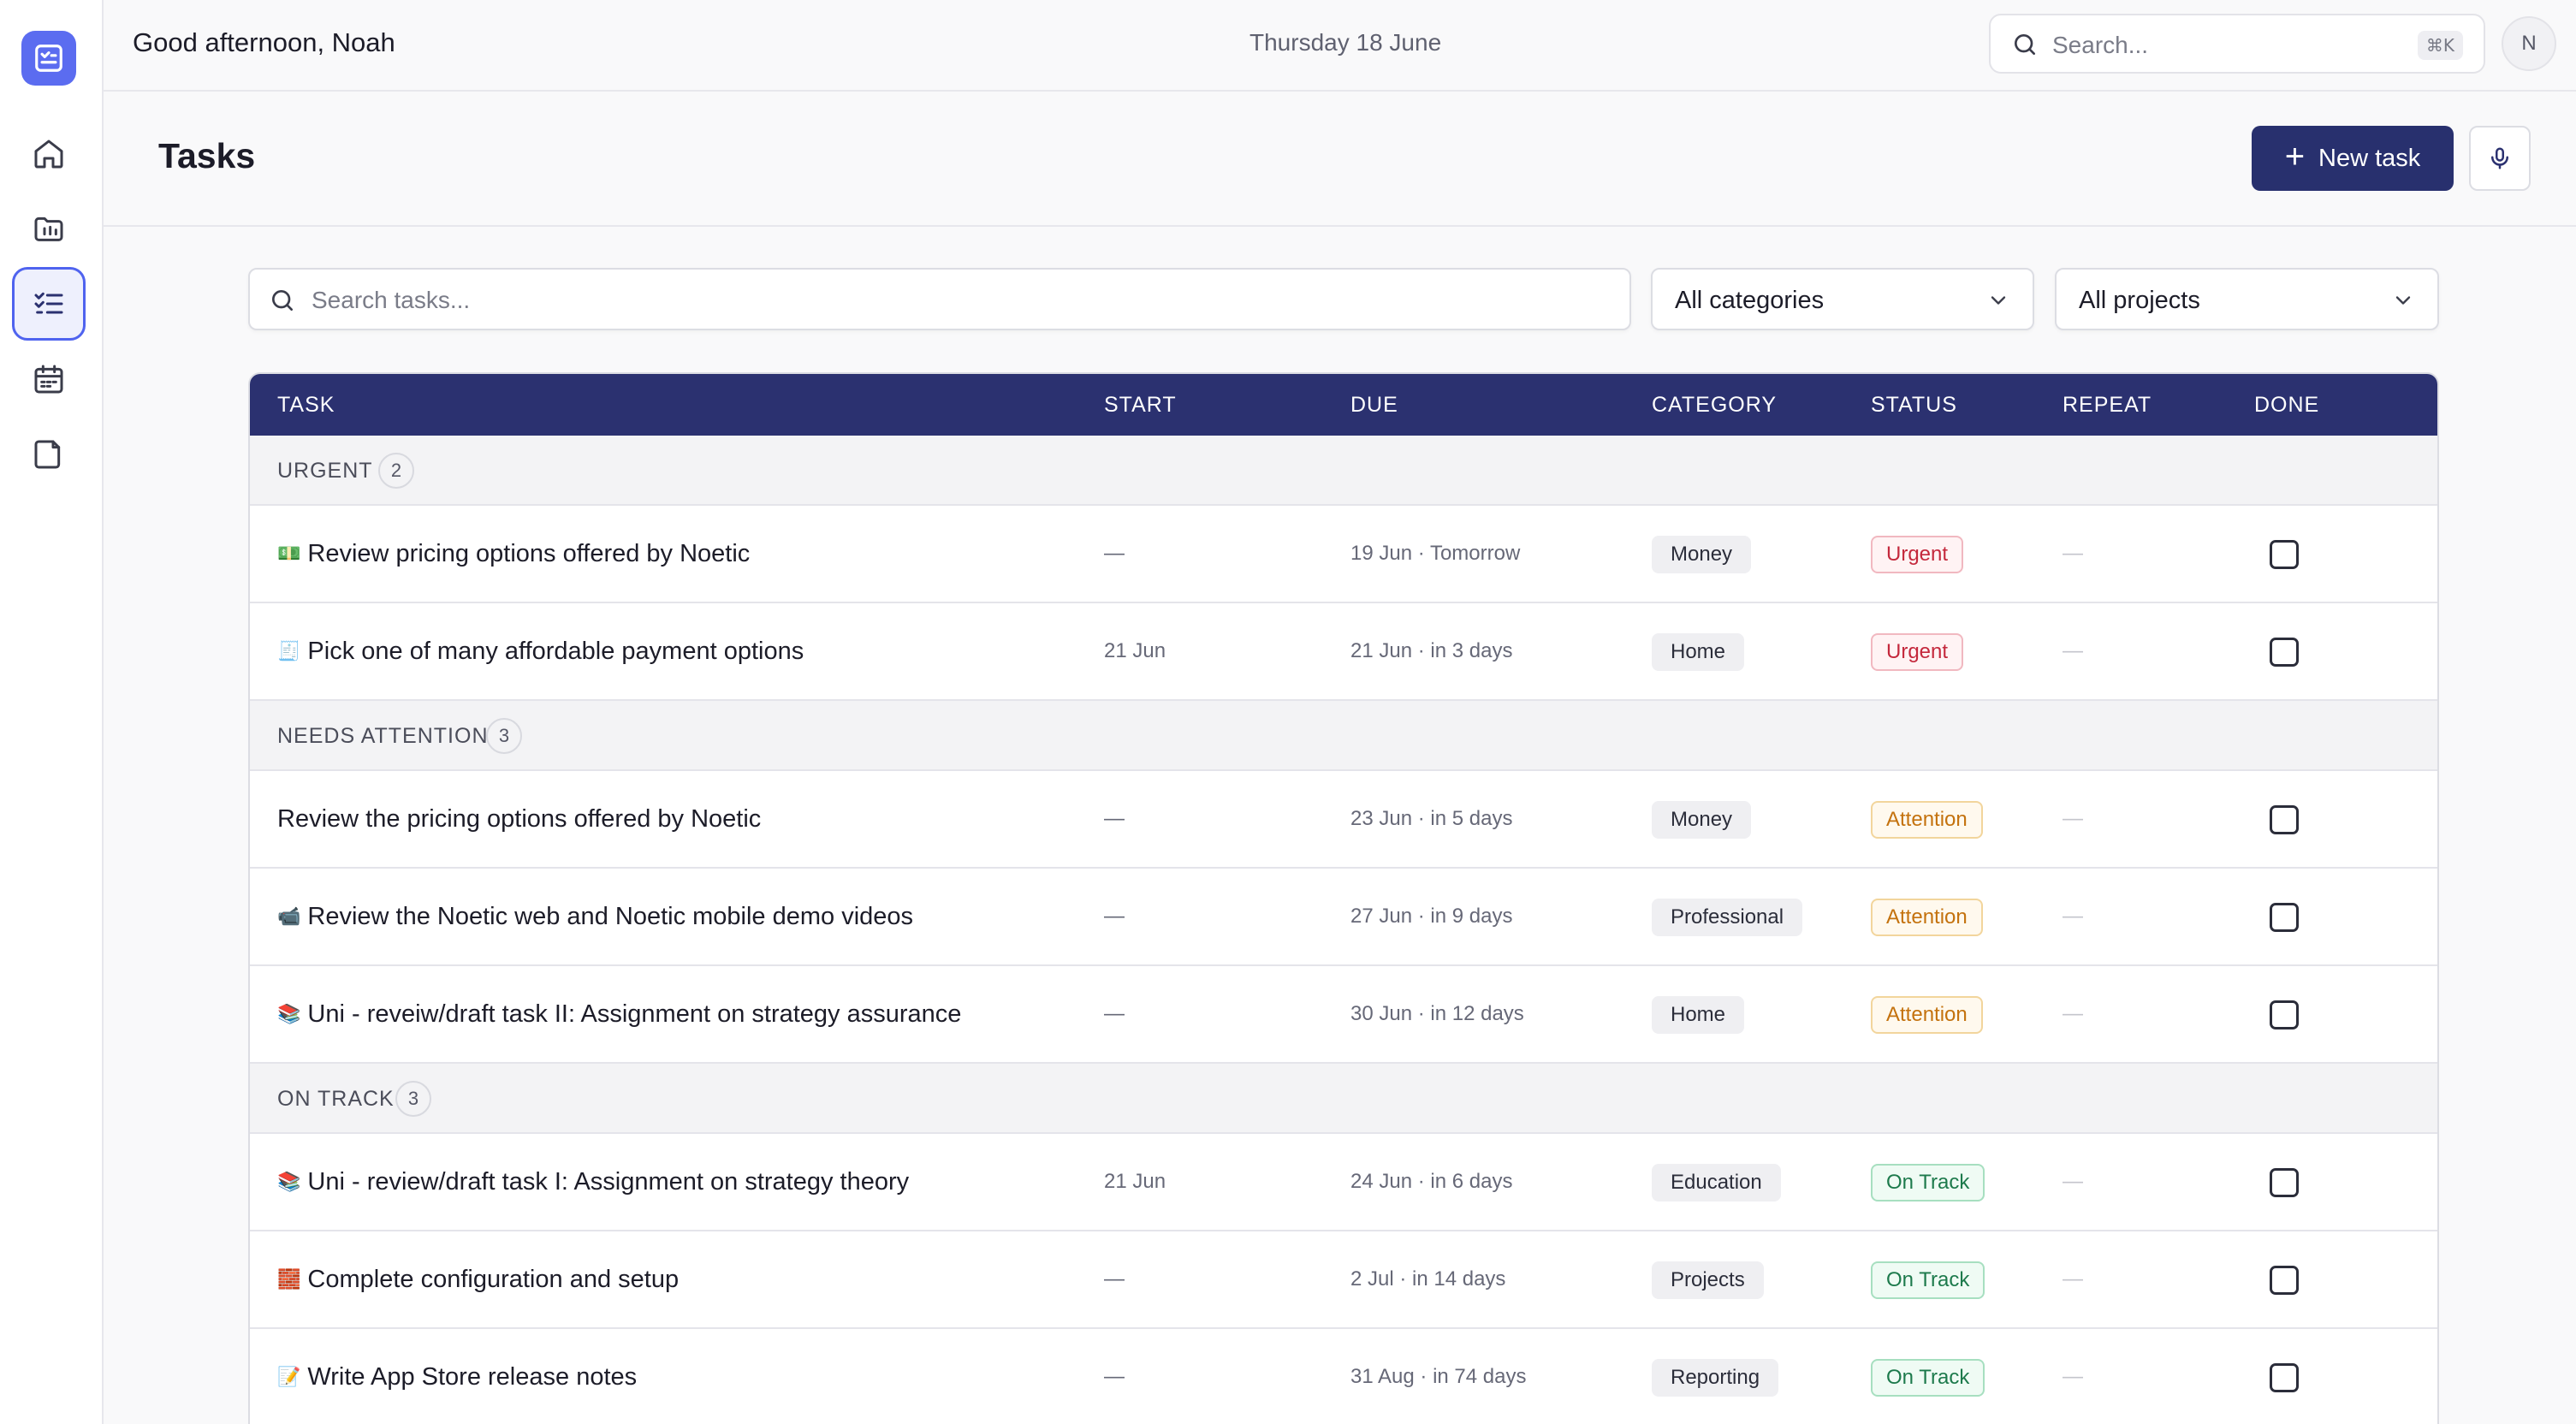  I want to click on column-header-done: DONE, so click(2286, 405).